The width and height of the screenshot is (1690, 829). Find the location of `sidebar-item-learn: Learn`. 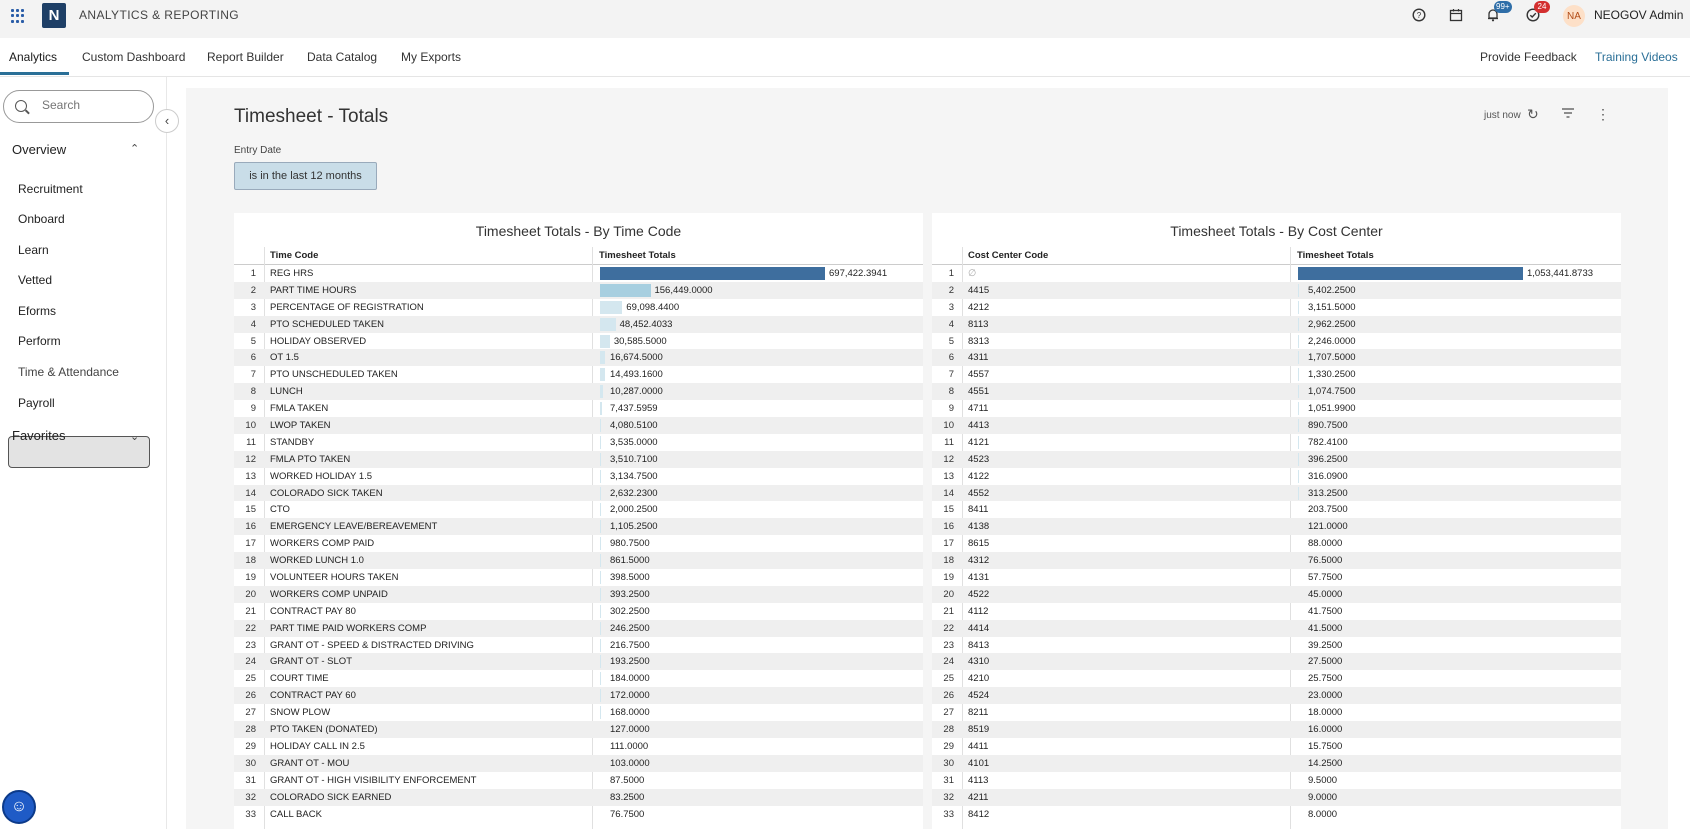

sidebar-item-learn: Learn is located at coordinates (33, 250).